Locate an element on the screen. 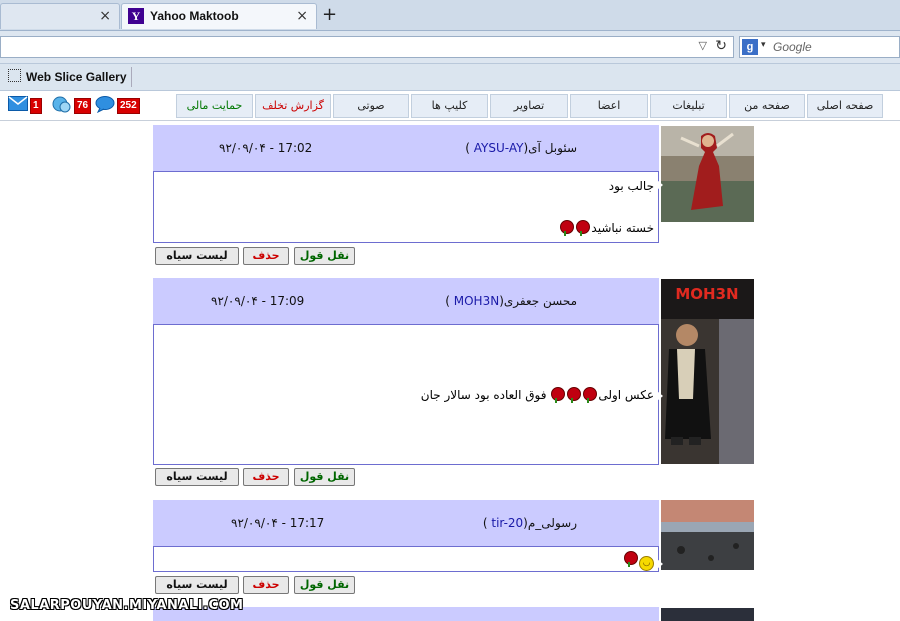 Image resolution: width=900 pixels, height=621 pixels. message-sender: سئوبل آی(AYSU-AY ) is located at coordinates (521, 148).